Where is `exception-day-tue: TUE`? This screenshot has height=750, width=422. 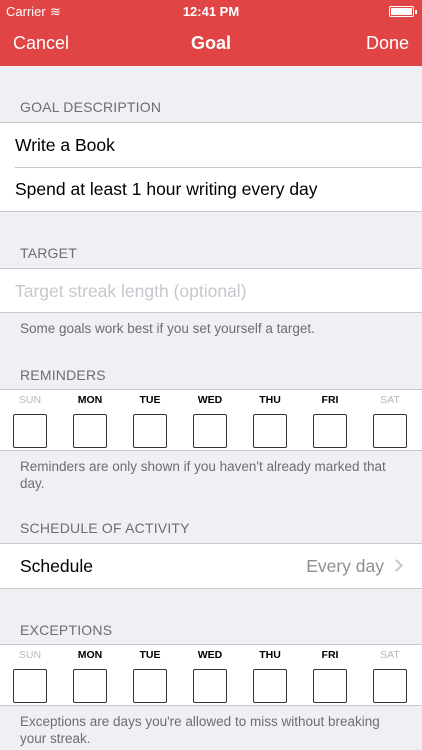 exception-day-tue: TUE is located at coordinates (150, 676).